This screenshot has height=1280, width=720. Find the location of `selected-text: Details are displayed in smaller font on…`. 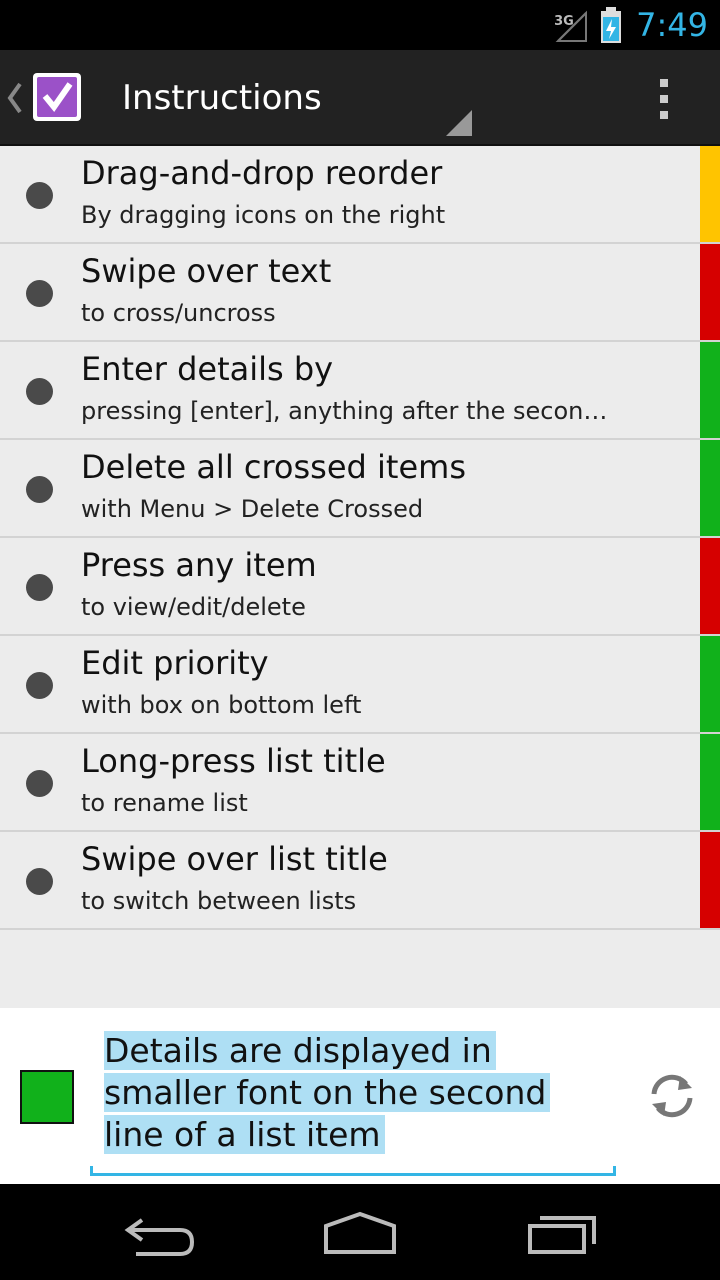

selected-text: Details are displayed in smaller font on… is located at coordinates (327, 1092).